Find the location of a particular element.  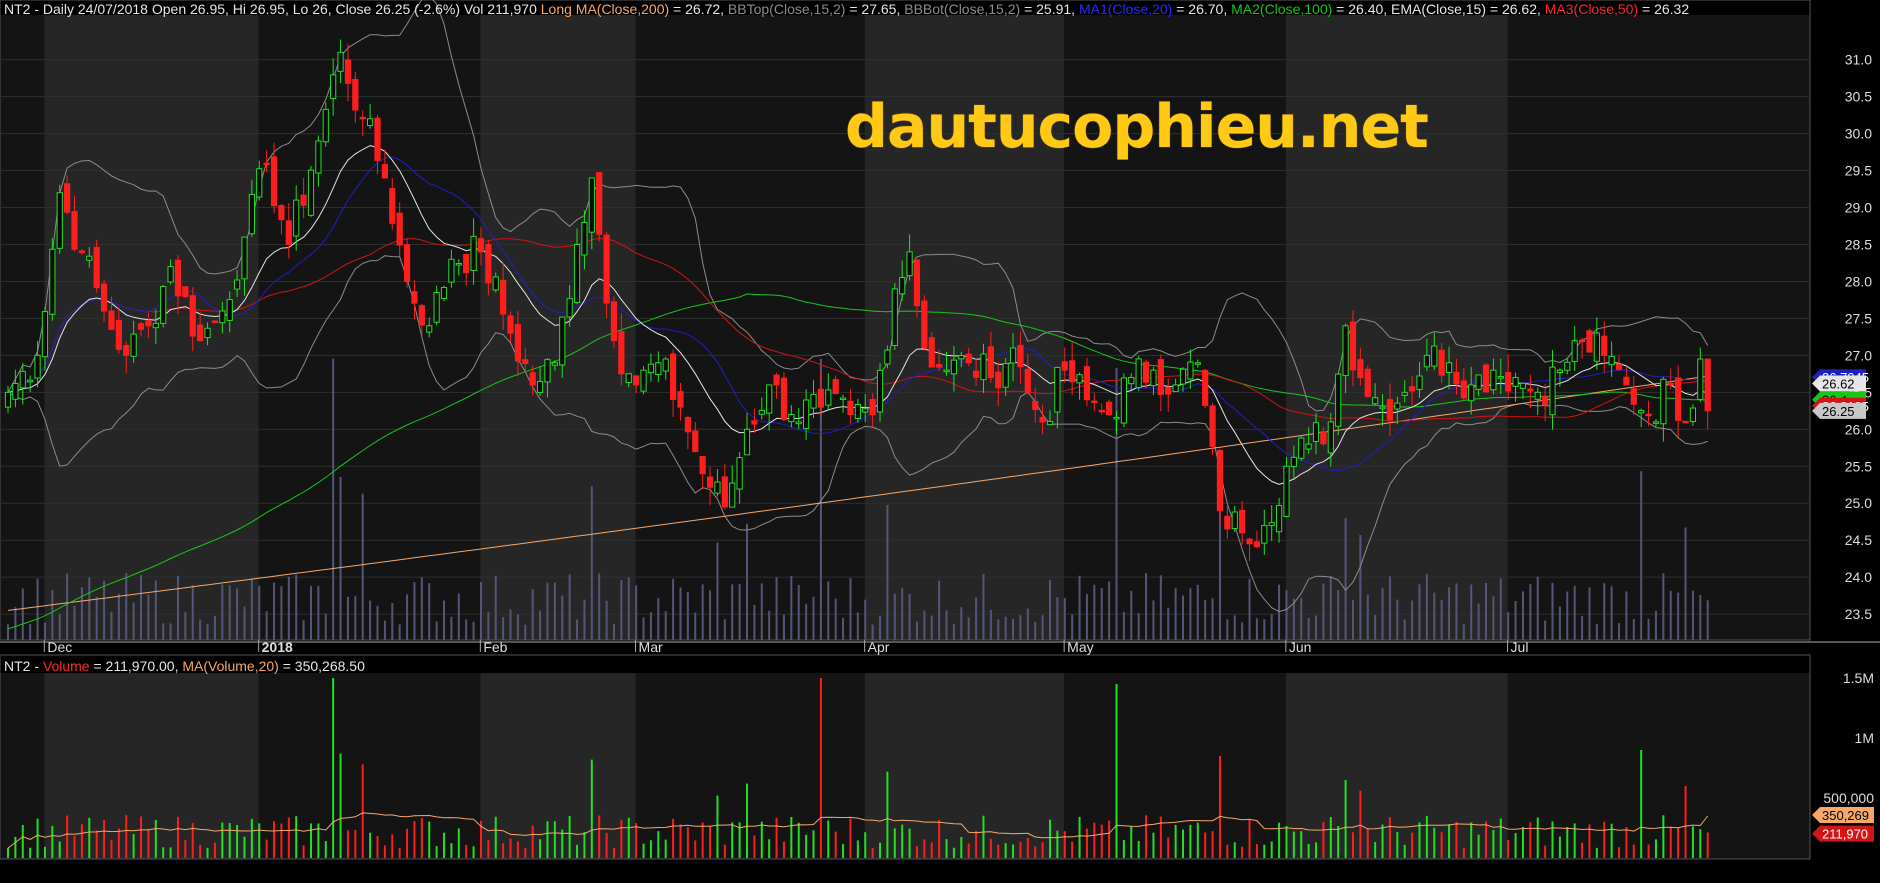

volume-ma-label: MA(Volume,20) is located at coordinates (230, 666).